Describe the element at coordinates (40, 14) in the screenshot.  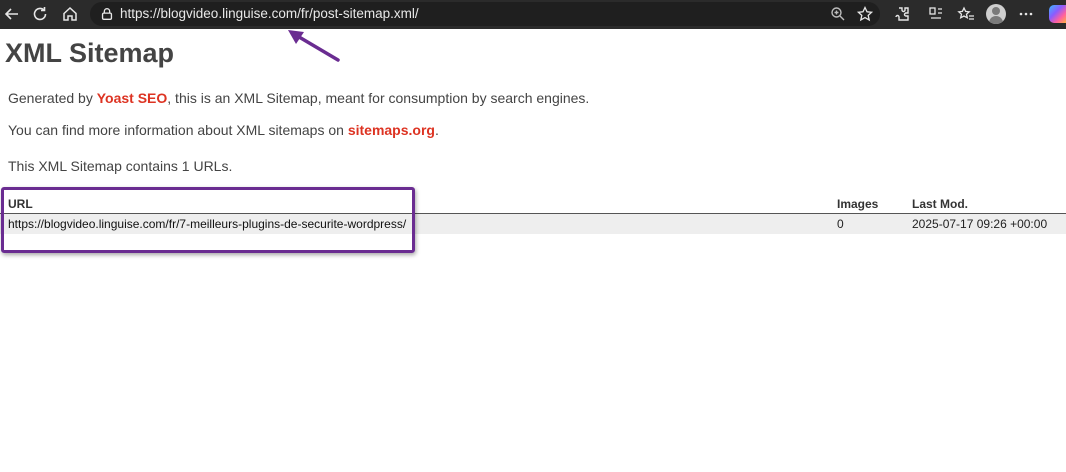
I see `reload-icon` at that location.